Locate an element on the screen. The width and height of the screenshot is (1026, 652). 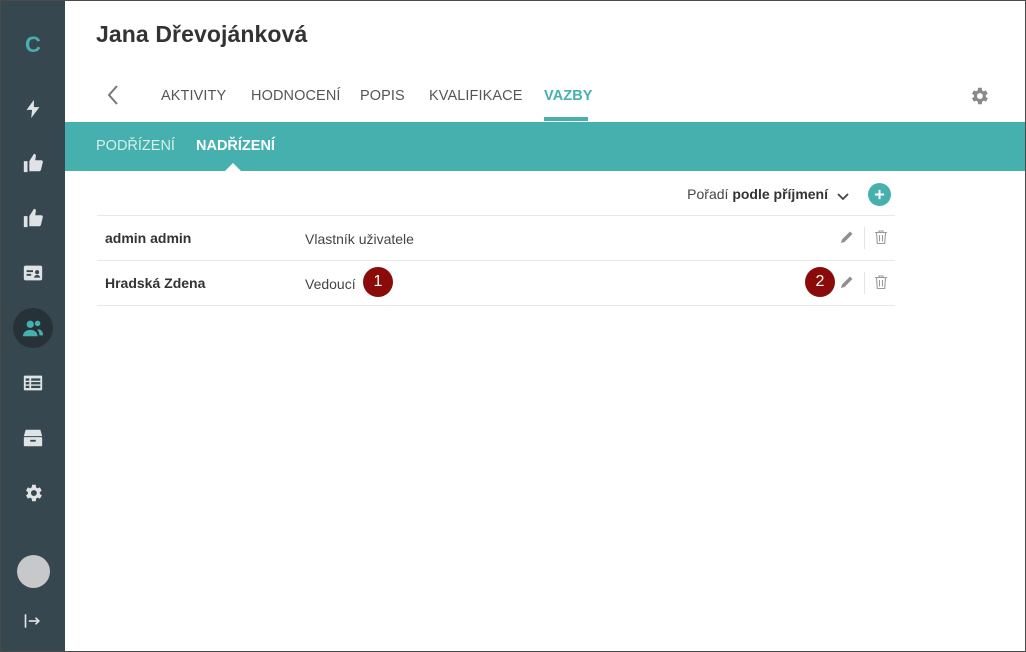
subtab-podrizeni: PODŘÍZENÍ is located at coordinates (135, 146).